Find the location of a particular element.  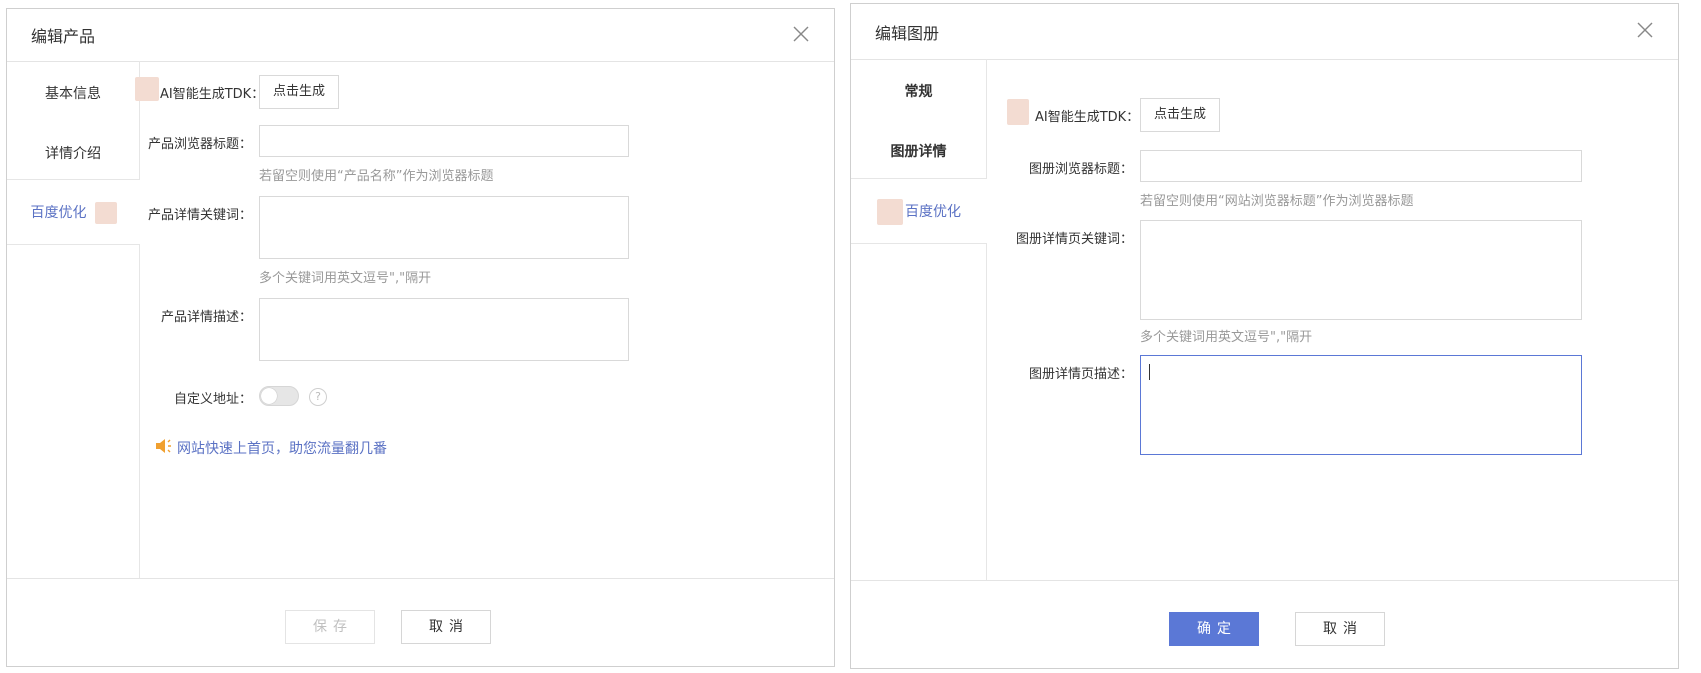

browser-title-label: 图册浏览器标题： is located at coordinates (1080, 169).